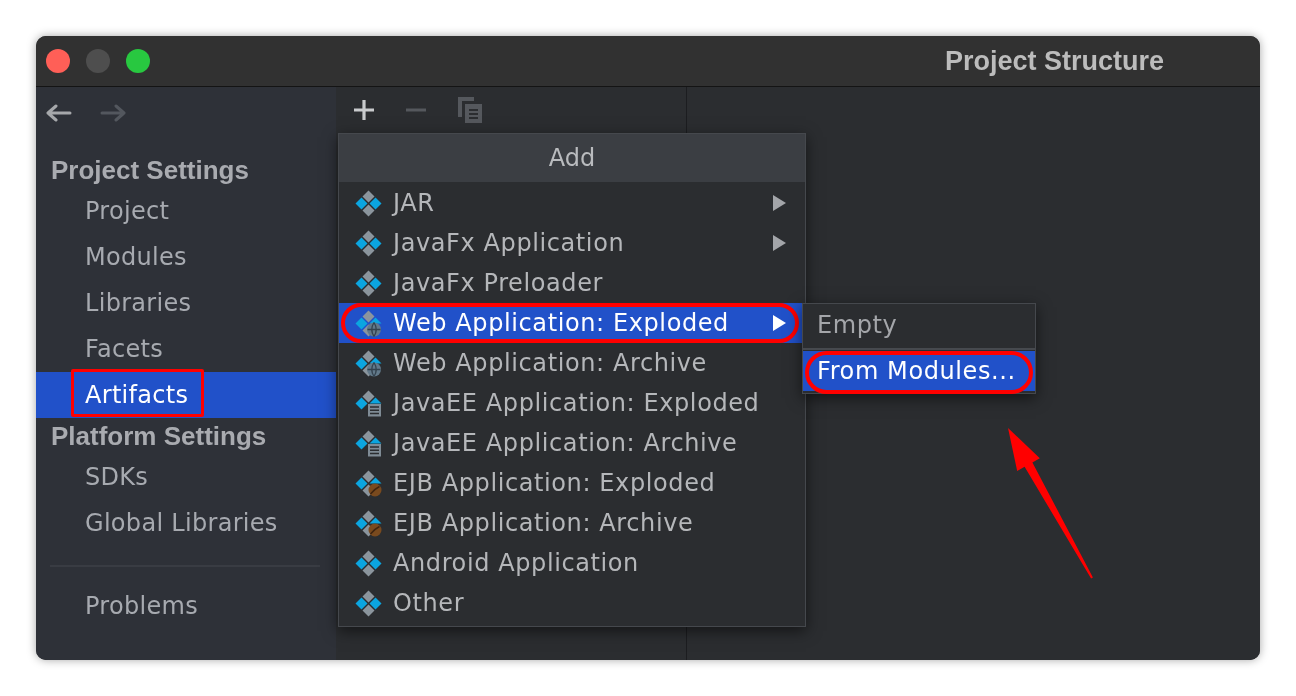  What do you see at coordinates (186, 606) in the screenshot?
I see `sidebar-item: Problems` at bounding box center [186, 606].